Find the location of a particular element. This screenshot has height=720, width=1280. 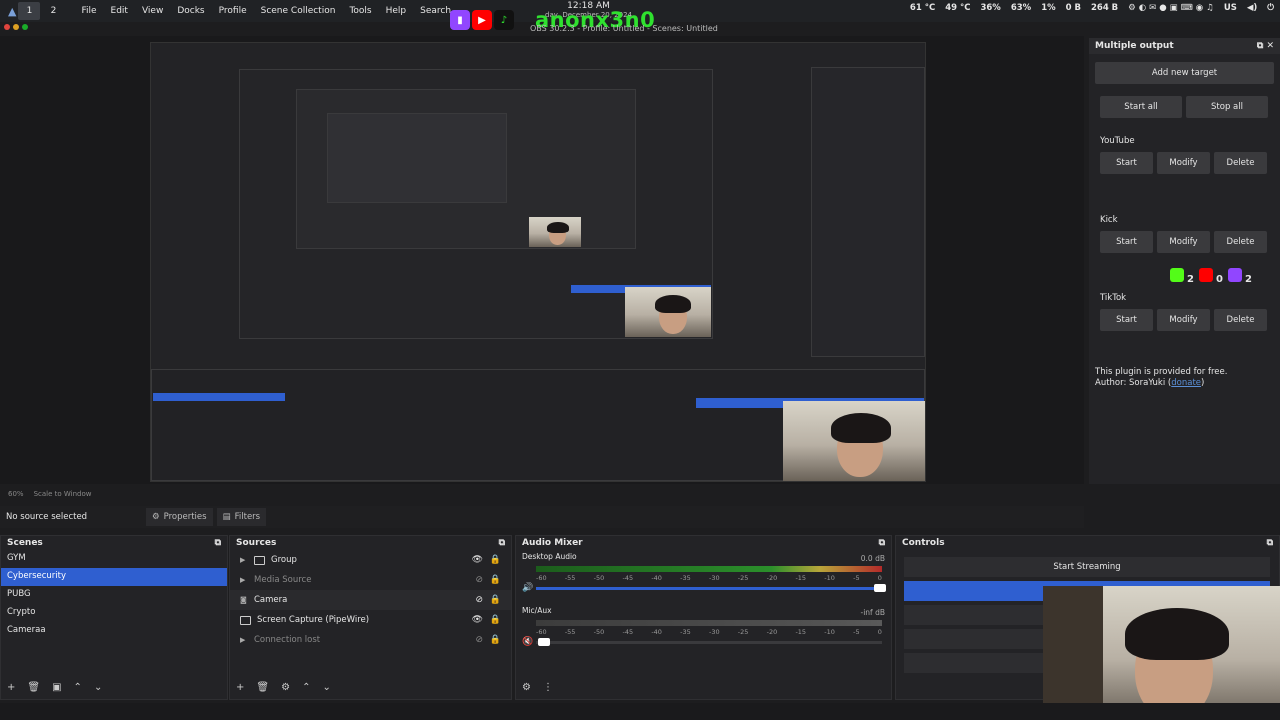

youtube-viewers: 0 is located at coordinates (1210, 276).